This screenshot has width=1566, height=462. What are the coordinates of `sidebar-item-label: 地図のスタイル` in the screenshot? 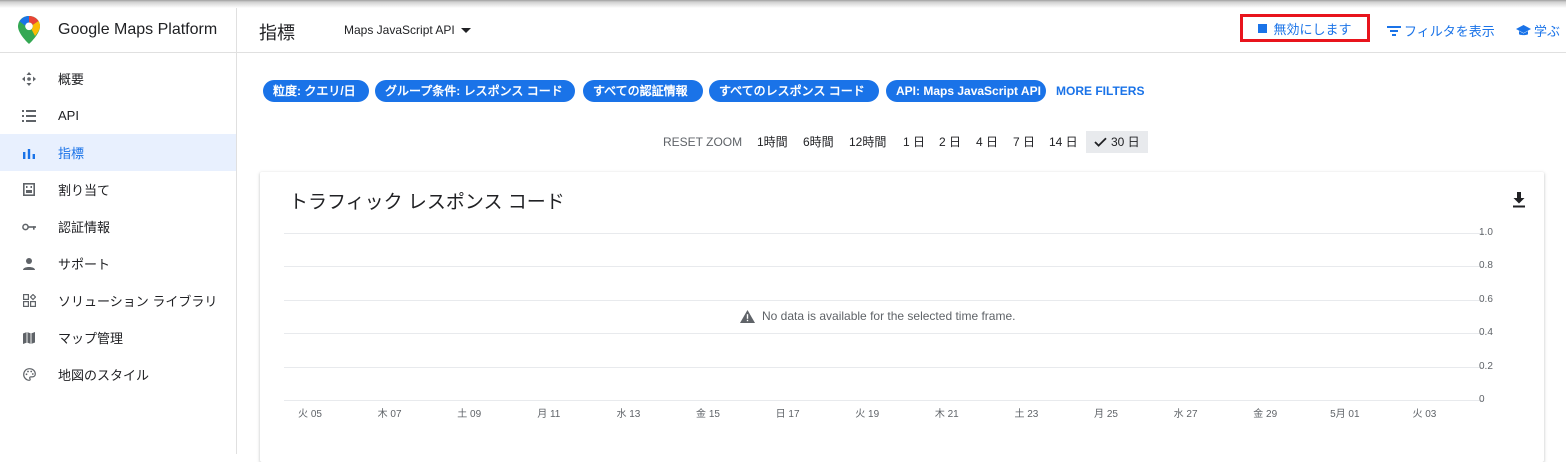 It's located at (104, 375).